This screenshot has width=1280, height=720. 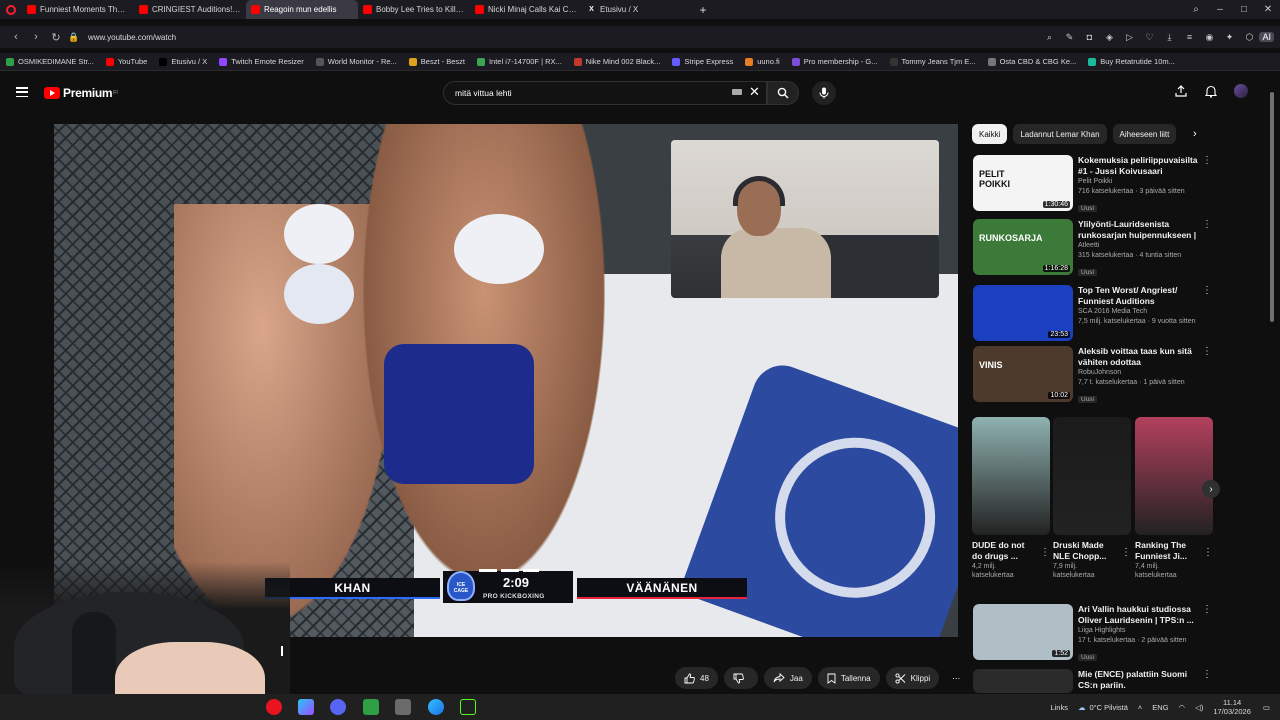 What do you see at coordinates (1089, 37) in the screenshot?
I see `camera-icon: ◘` at bounding box center [1089, 37].